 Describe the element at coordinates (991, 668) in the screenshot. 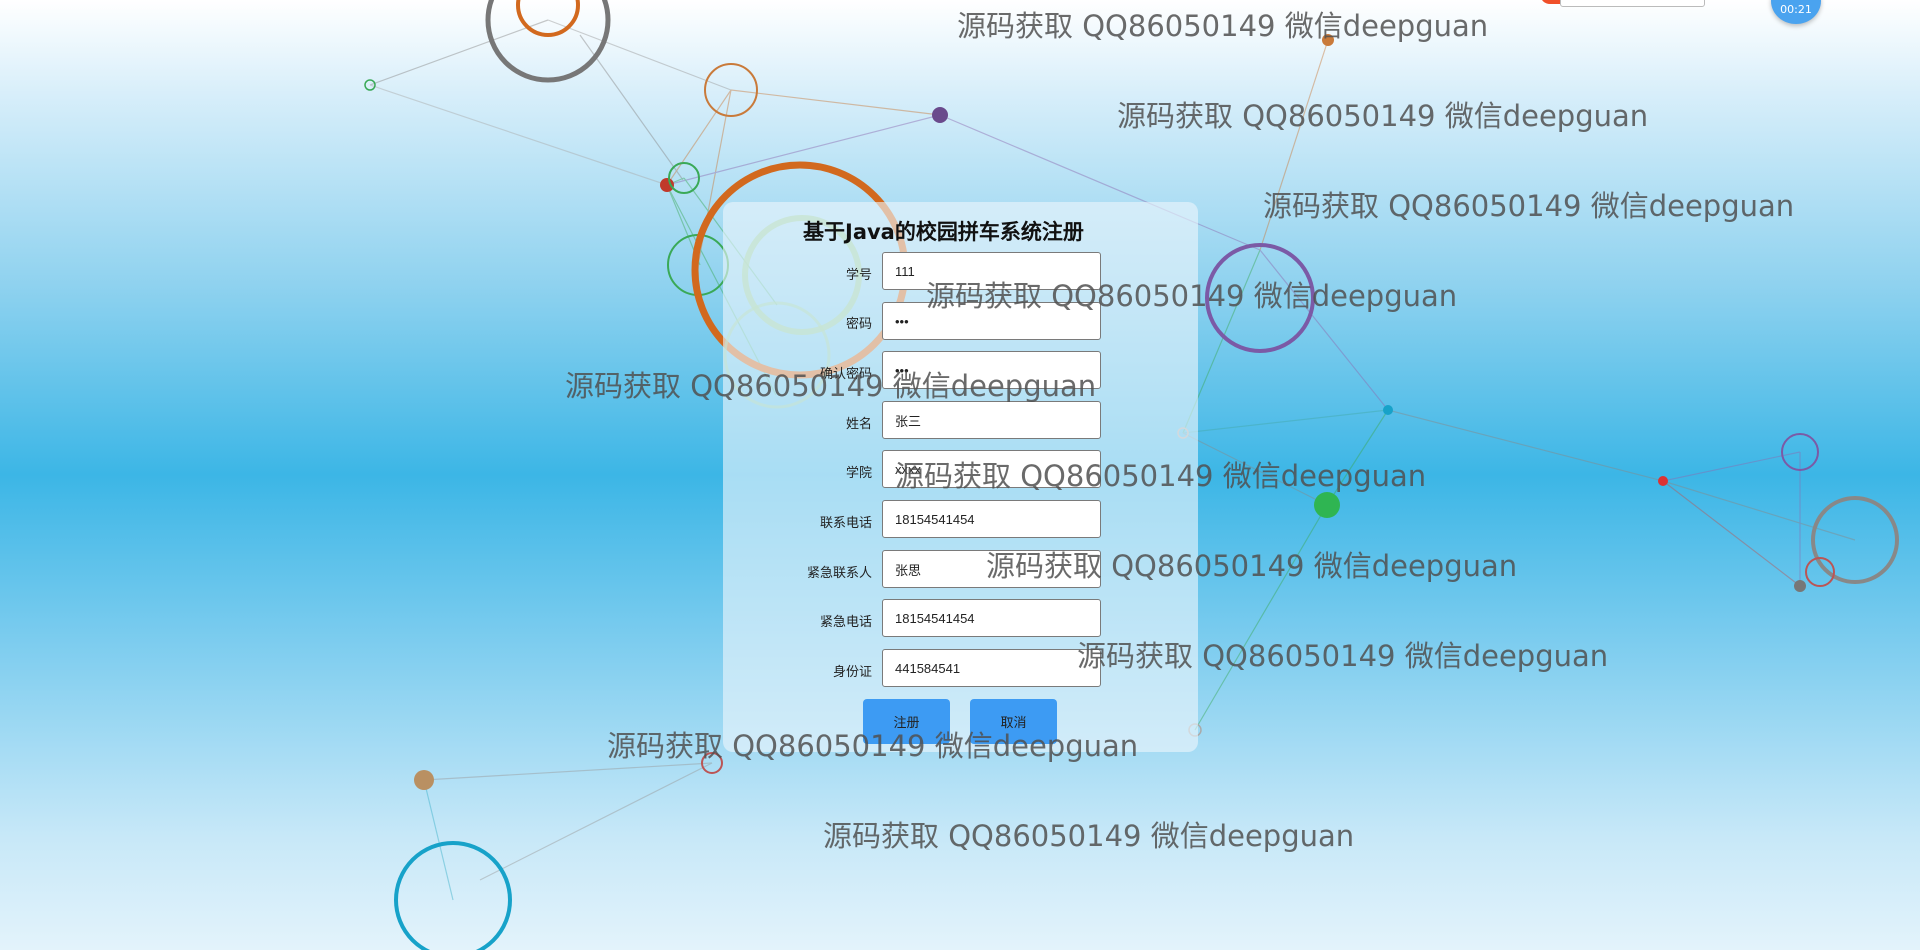

I see `id-card-input` at that location.